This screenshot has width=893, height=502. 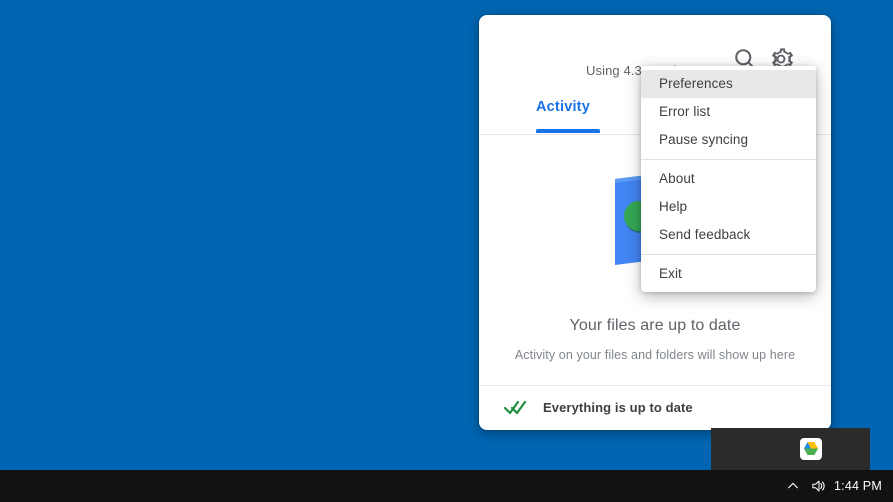 What do you see at coordinates (728, 140) in the screenshot?
I see `menu-item-pause-syncing: Pause syncing` at bounding box center [728, 140].